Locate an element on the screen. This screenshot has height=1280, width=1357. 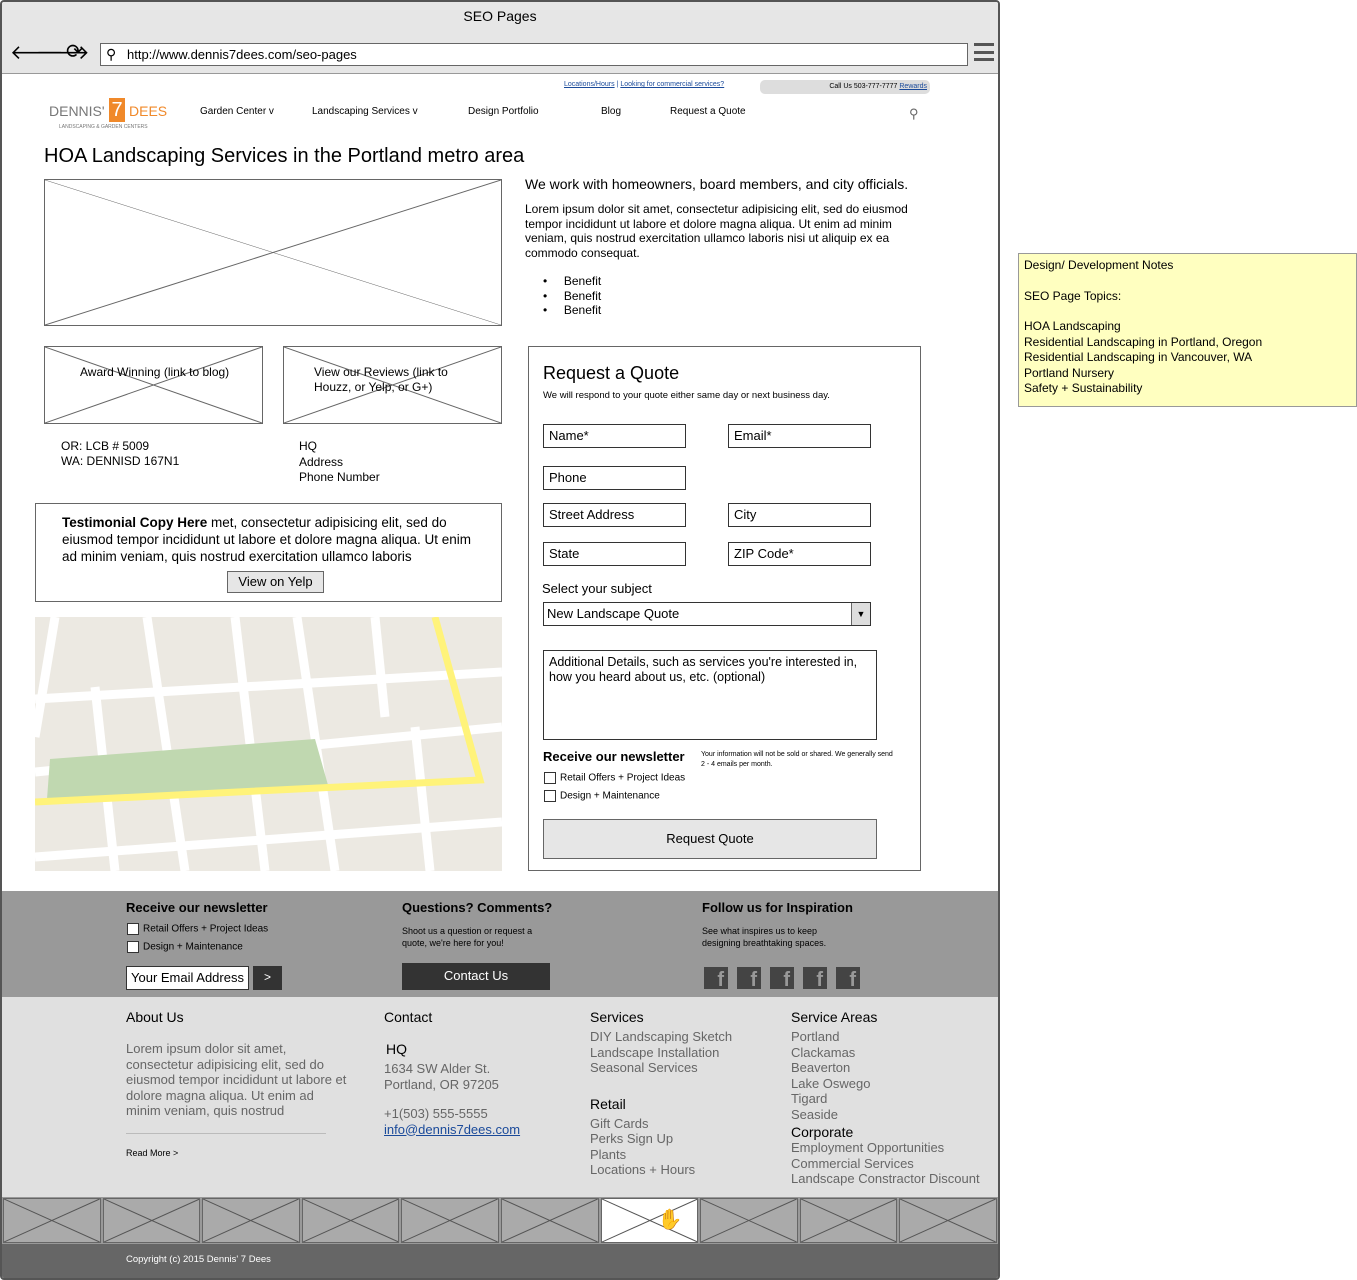
phone-field: Phone is located at coordinates (614, 478).